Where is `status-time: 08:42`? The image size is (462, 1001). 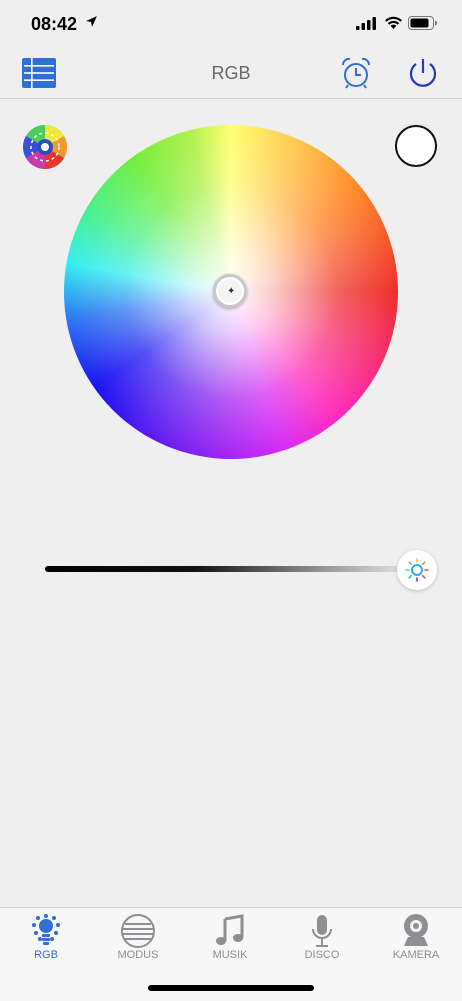
status-time: 08:42 is located at coordinates (54, 24).